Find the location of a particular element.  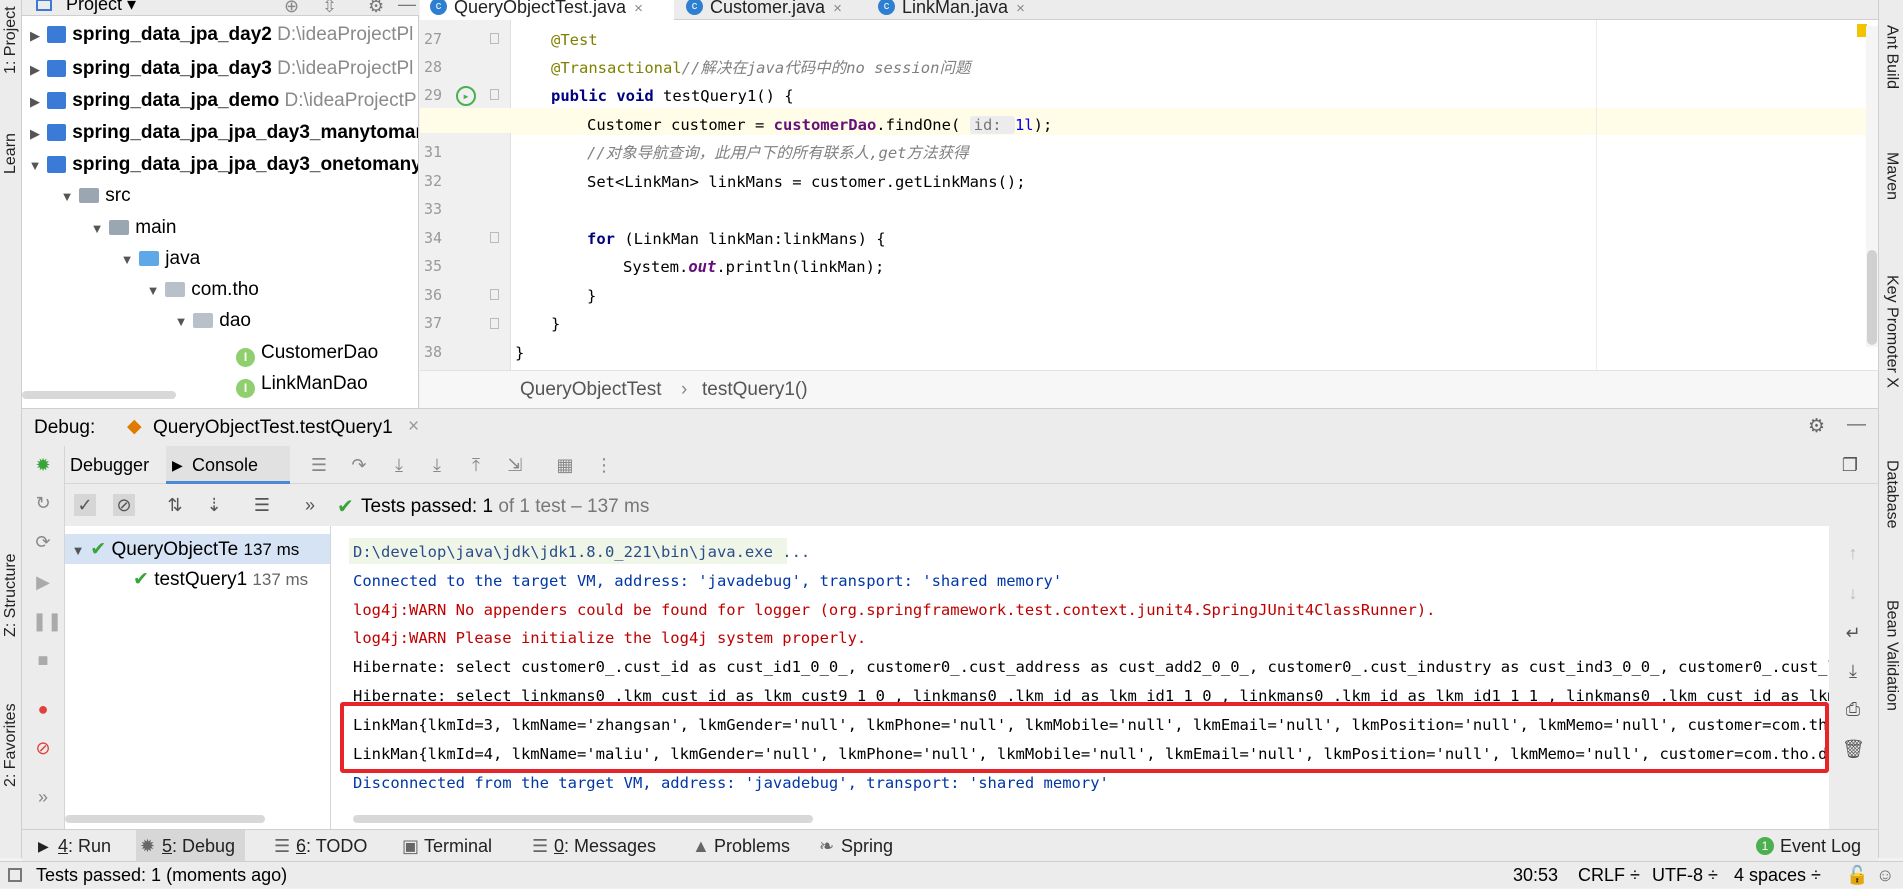

event-log-button: 1 Event Log is located at coordinates (1807, 846).